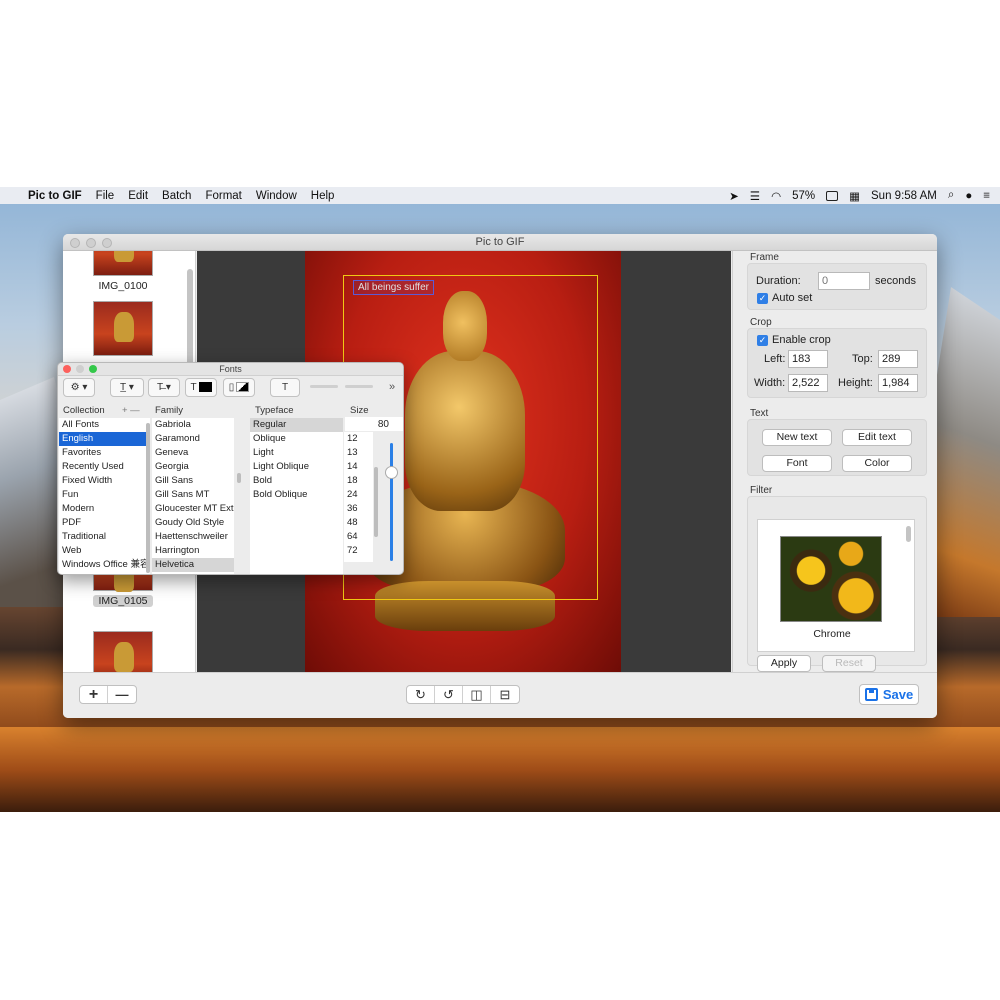  Describe the element at coordinates (784, 663) in the screenshot. I see `apply-filter-button: Apply` at that location.